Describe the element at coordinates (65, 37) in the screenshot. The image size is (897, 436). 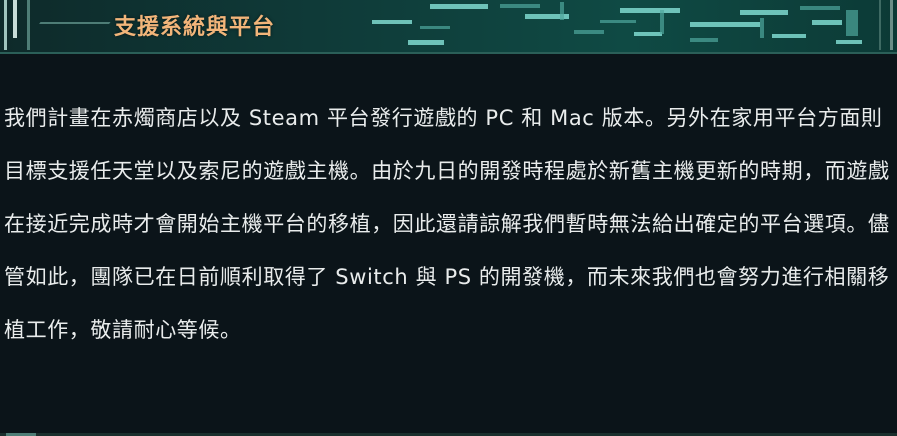
I see `header-slant-ornament` at that location.